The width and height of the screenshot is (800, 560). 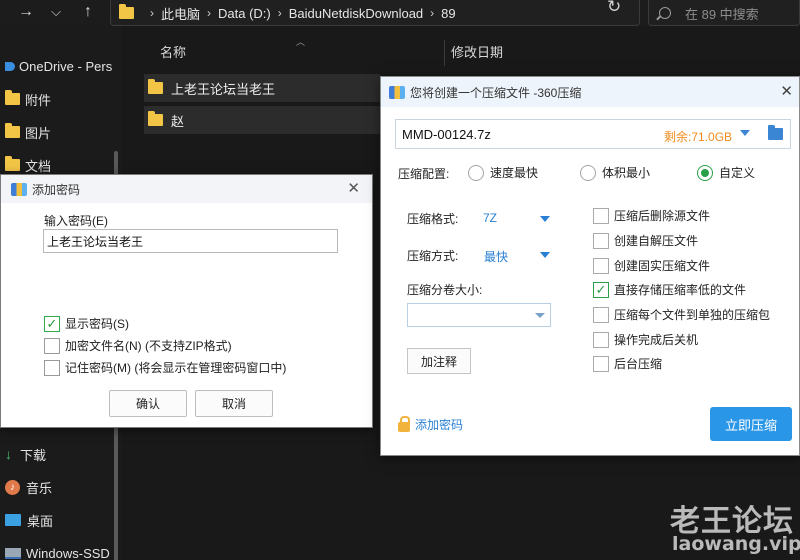 I want to click on refresh-icon: ↻, so click(x=614, y=8).